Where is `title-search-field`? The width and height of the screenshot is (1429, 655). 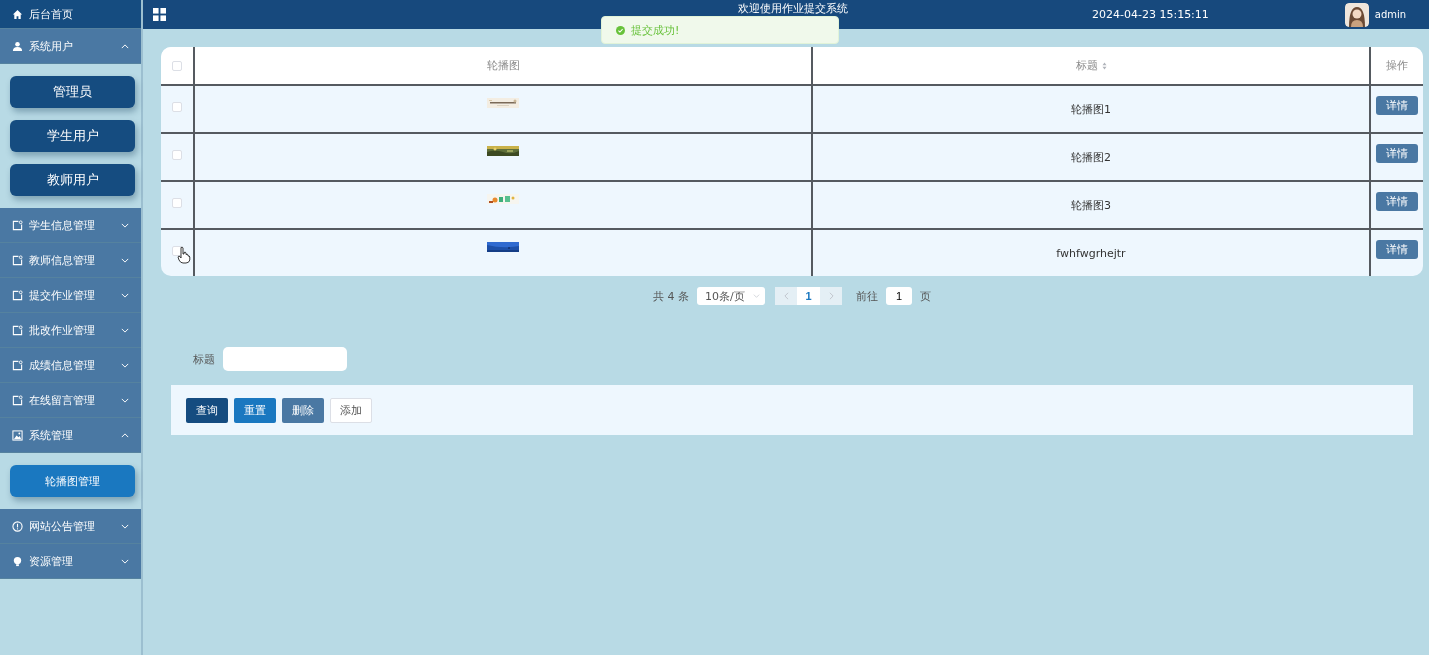 title-search-field is located at coordinates (285, 359).